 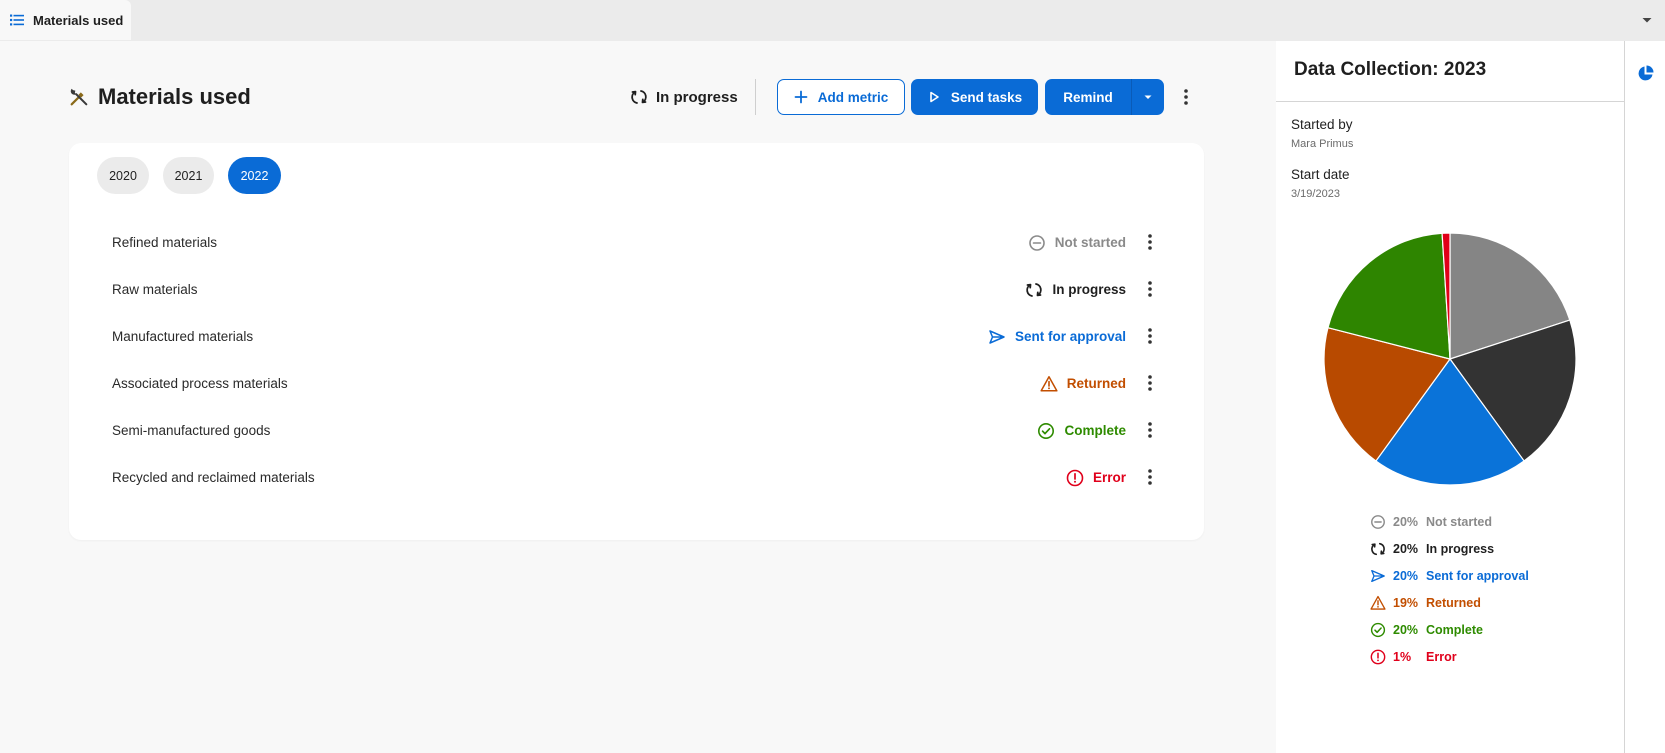 What do you see at coordinates (1096, 383) in the screenshot?
I see `status-label: Returned` at bounding box center [1096, 383].